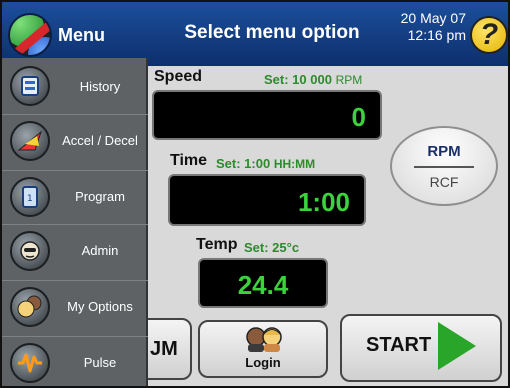 This screenshot has height=388, width=510. What do you see at coordinates (433, 18) in the screenshot?
I see `date-text: 20 May 07` at bounding box center [433, 18].